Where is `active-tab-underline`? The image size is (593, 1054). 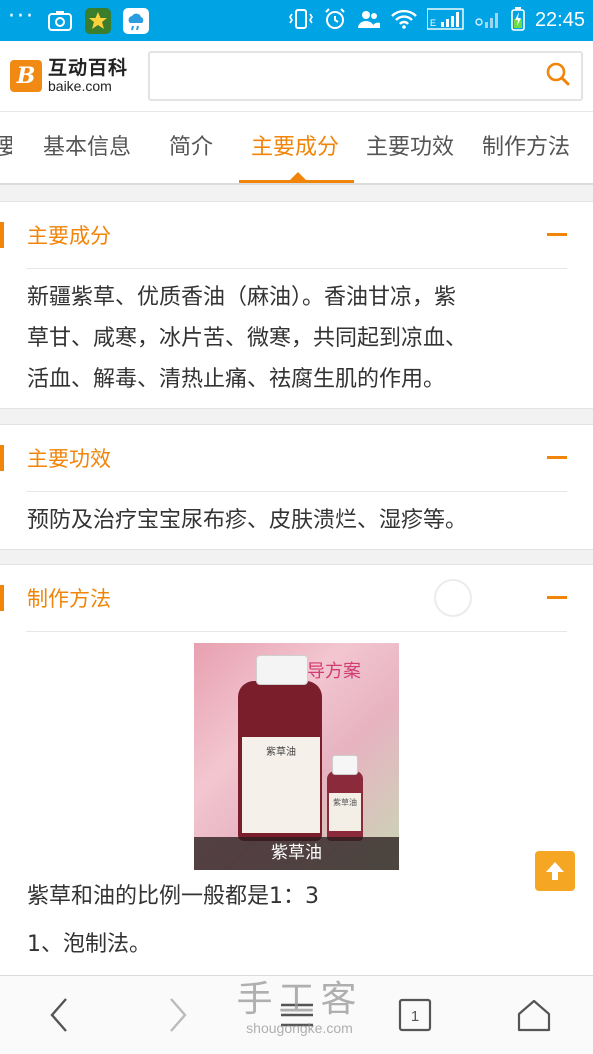 active-tab-underline is located at coordinates (296, 181).